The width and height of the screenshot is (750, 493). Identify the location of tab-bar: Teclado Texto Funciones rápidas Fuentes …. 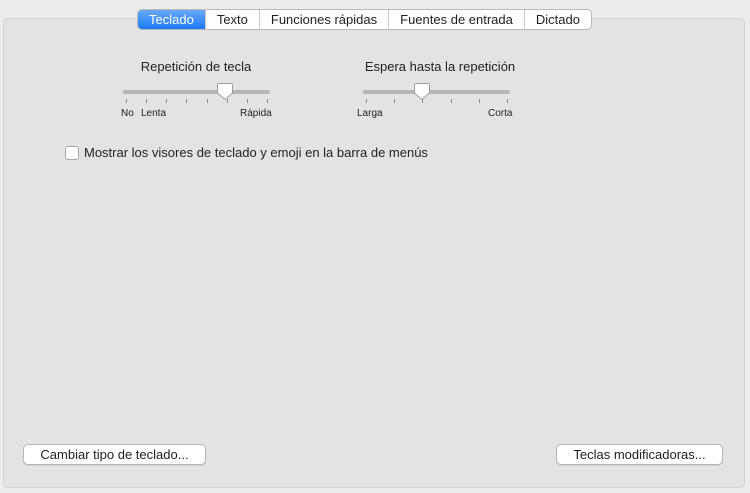
(364, 19).